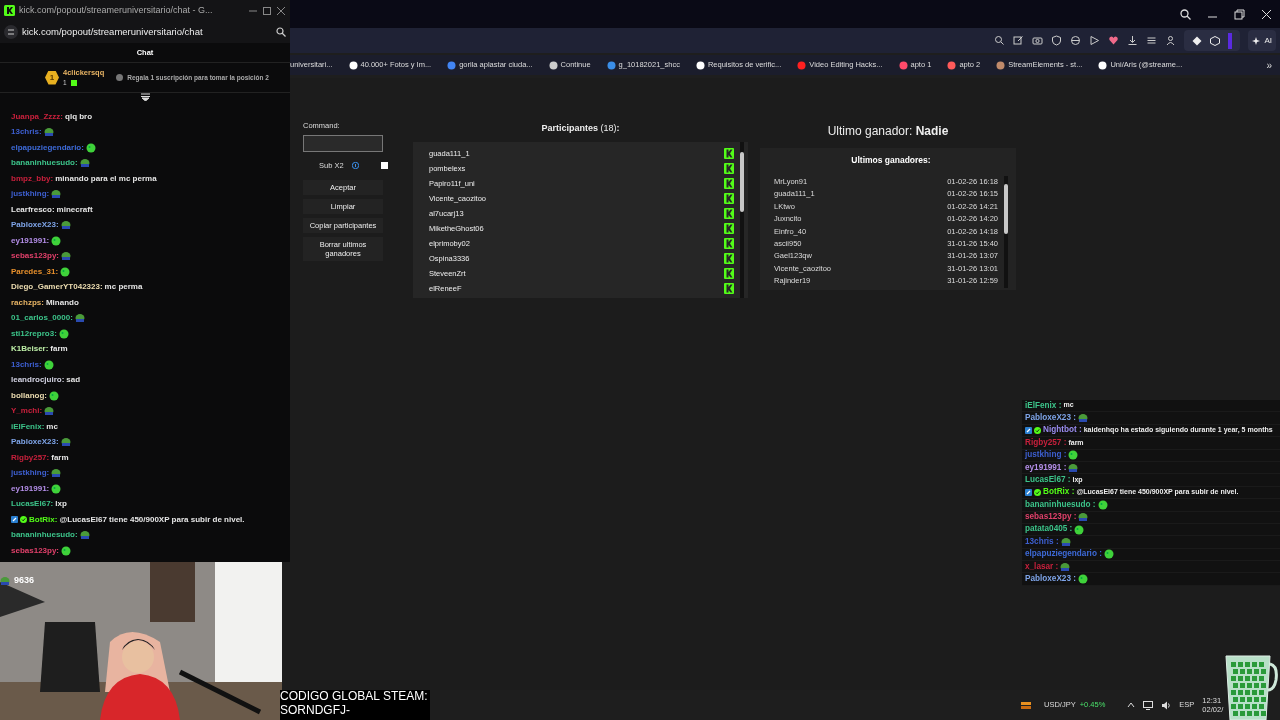  I want to click on bot-badge-icon, so click(1028, 492).